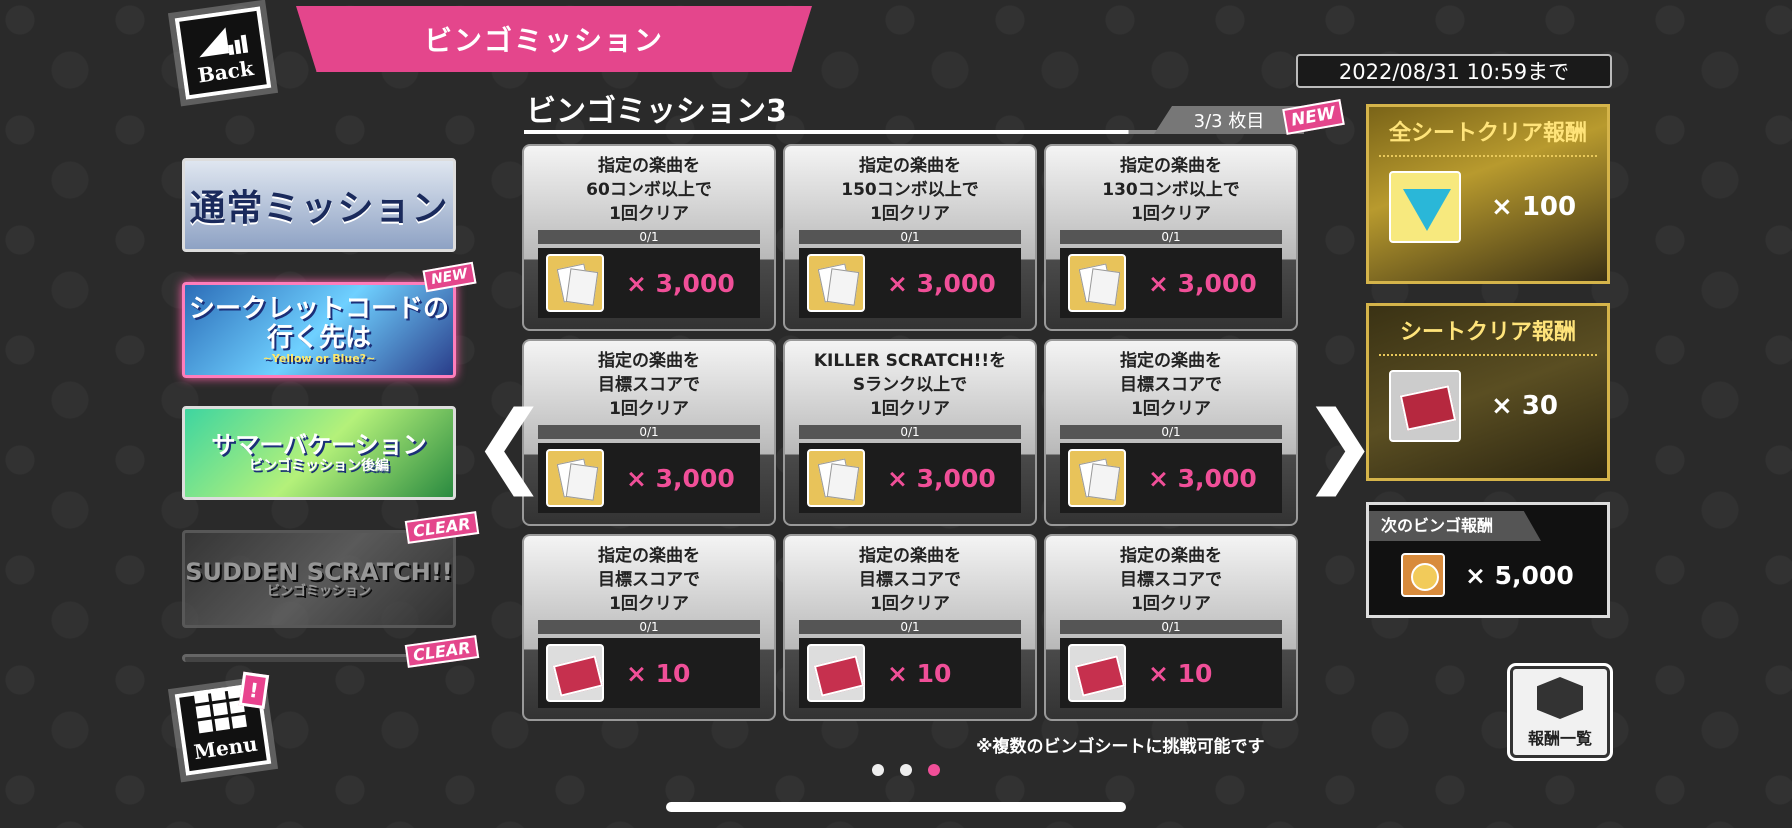 This screenshot has width=1792, height=828. Describe the element at coordinates (1560, 698) in the screenshot. I see `box-icon` at that location.